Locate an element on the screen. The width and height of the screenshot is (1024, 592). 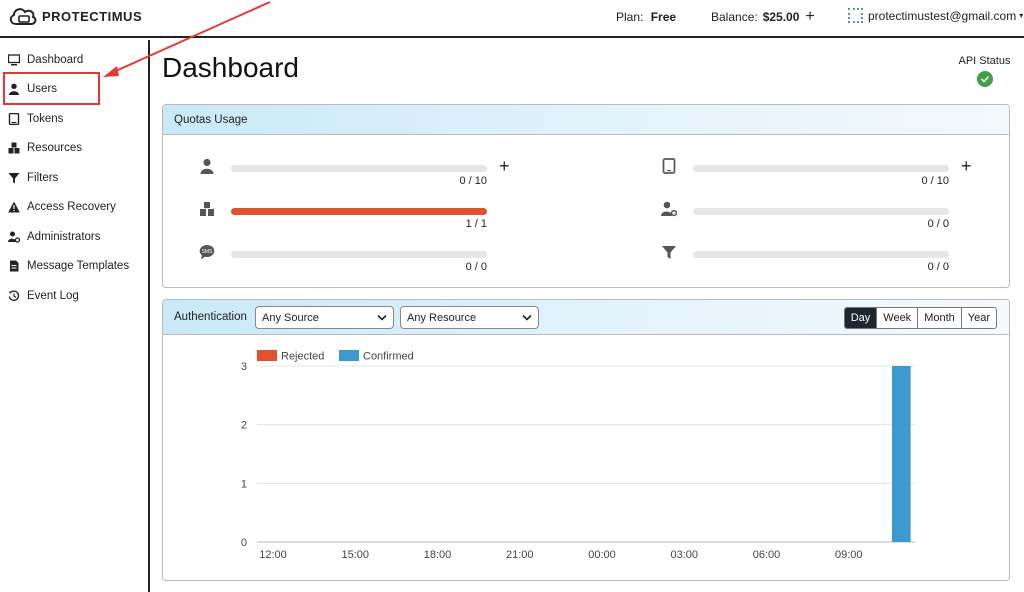
resource-select-value: Any Resource is located at coordinates (442, 317).